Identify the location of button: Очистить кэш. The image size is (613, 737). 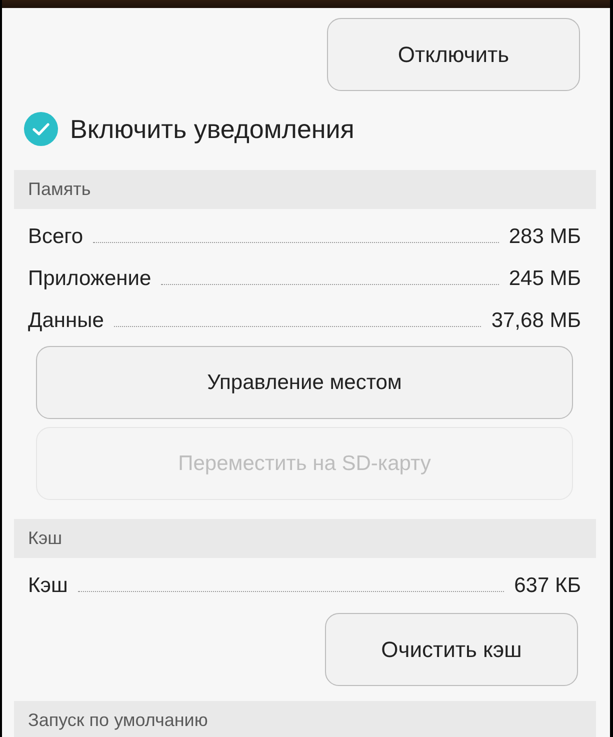
(451, 649).